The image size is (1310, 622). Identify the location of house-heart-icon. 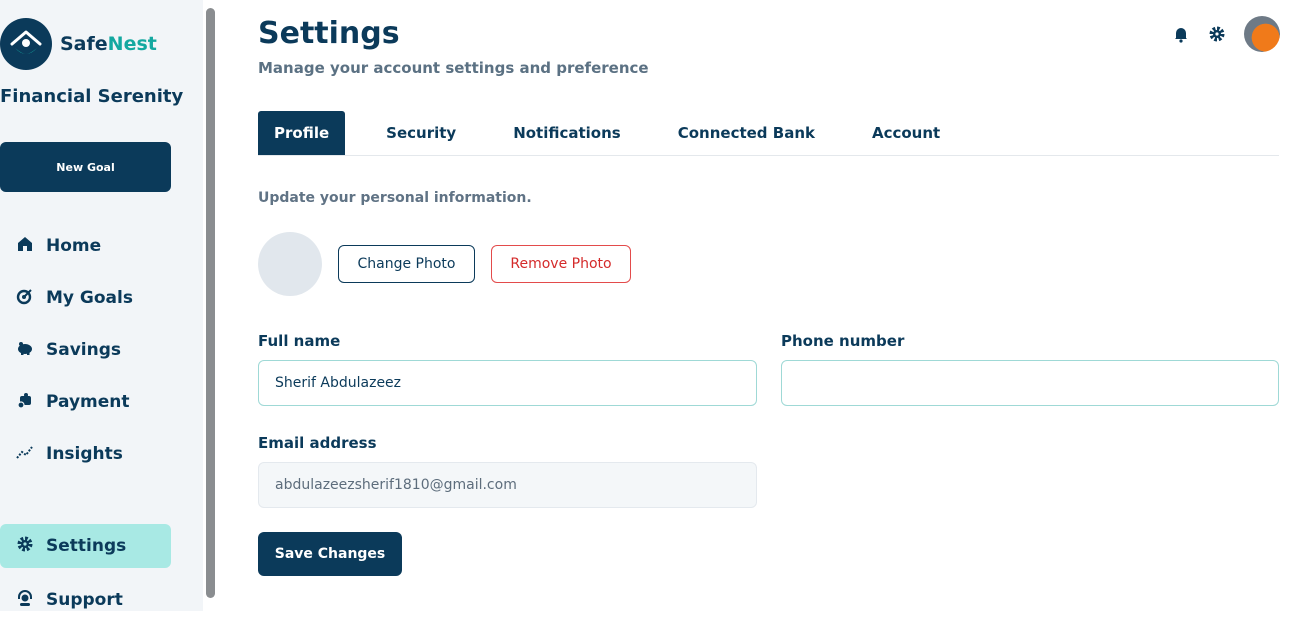
(26, 44).